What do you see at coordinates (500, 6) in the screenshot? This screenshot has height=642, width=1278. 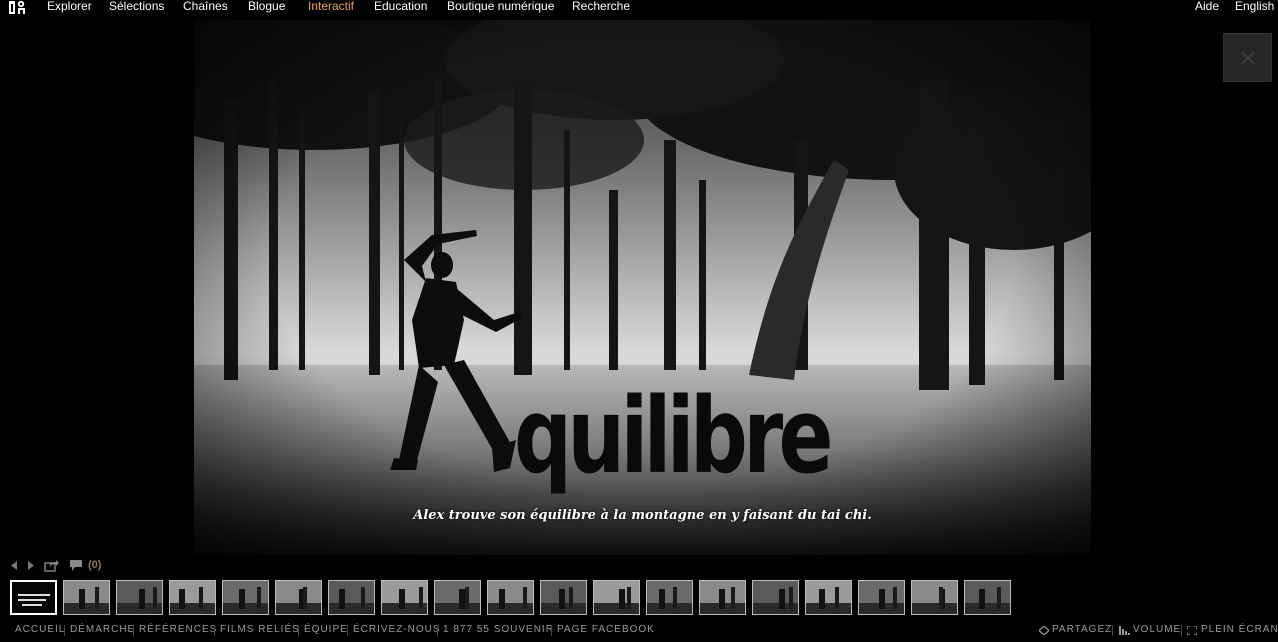 I see `nav-item-boutique: Boutique numérique` at bounding box center [500, 6].